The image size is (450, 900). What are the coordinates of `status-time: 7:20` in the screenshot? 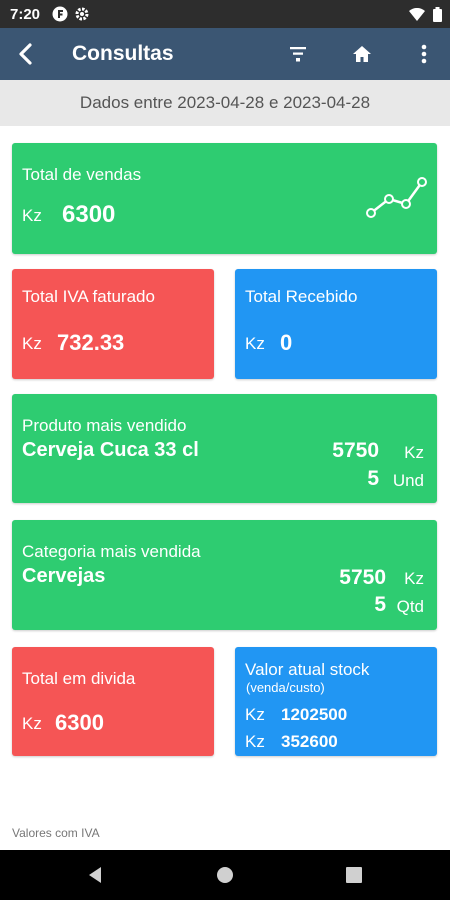 It's located at (25, 14).